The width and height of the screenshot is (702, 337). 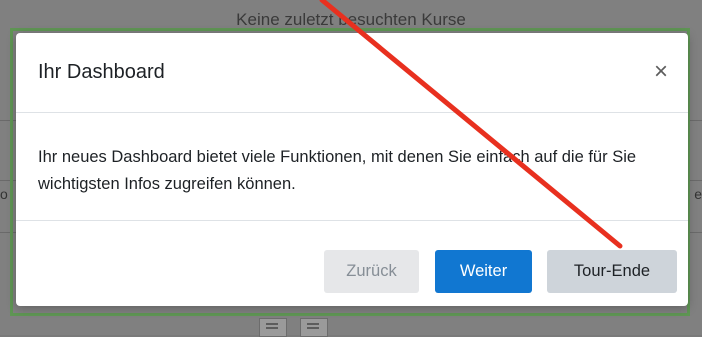 I want to click on next-button: Weiter, so click(x=483, y=271).